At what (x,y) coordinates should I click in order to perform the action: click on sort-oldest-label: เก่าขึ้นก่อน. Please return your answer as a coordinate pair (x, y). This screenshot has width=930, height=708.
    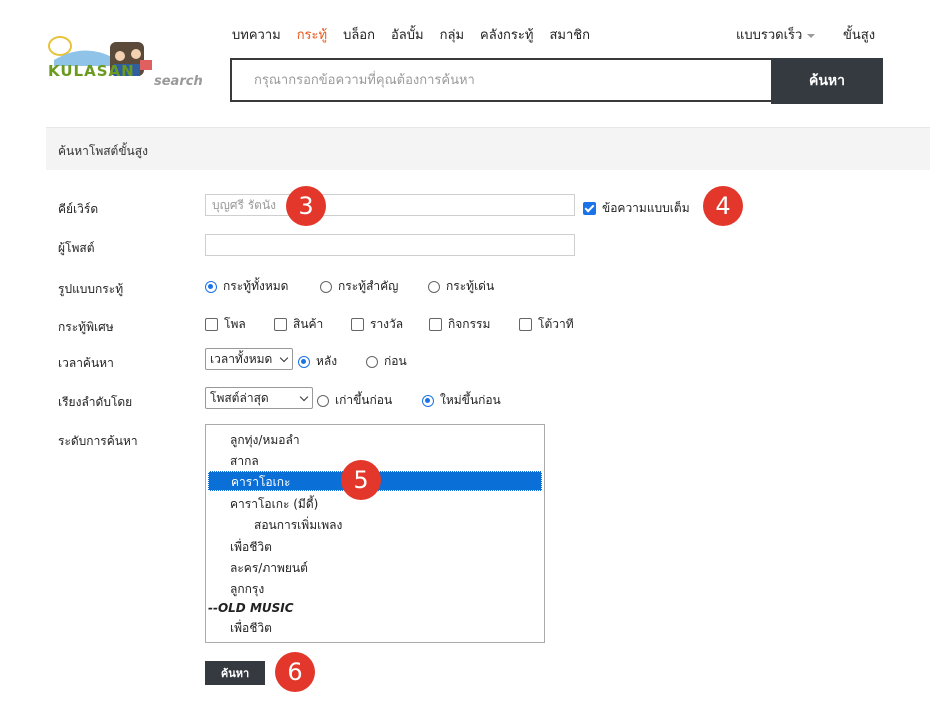
    Looking at the image, I should click on (364, 400).